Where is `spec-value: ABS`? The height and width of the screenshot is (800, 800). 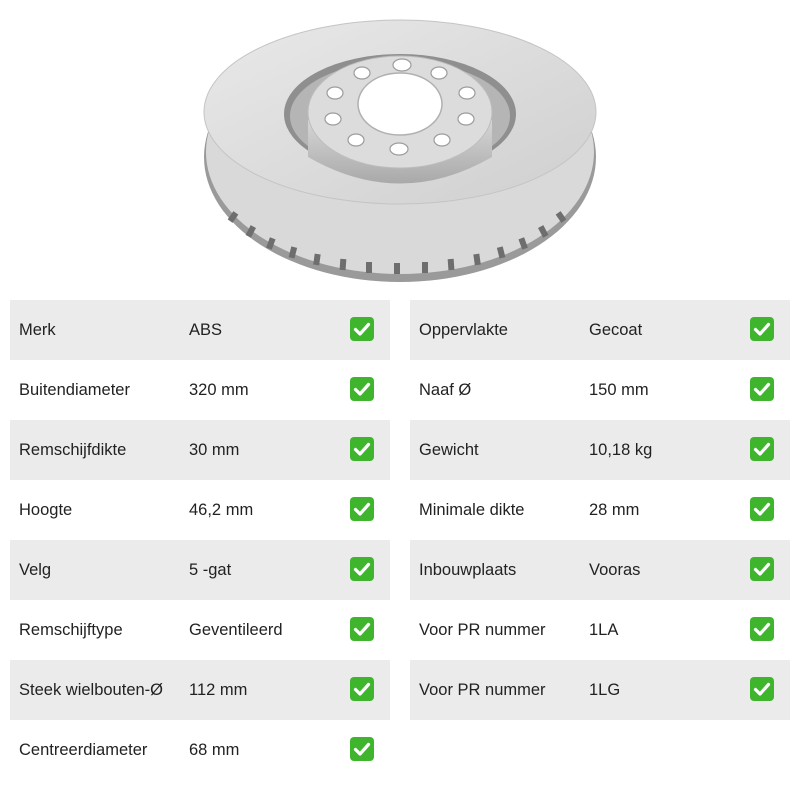
spec-value: ABS is located at coordinates (206, 330).